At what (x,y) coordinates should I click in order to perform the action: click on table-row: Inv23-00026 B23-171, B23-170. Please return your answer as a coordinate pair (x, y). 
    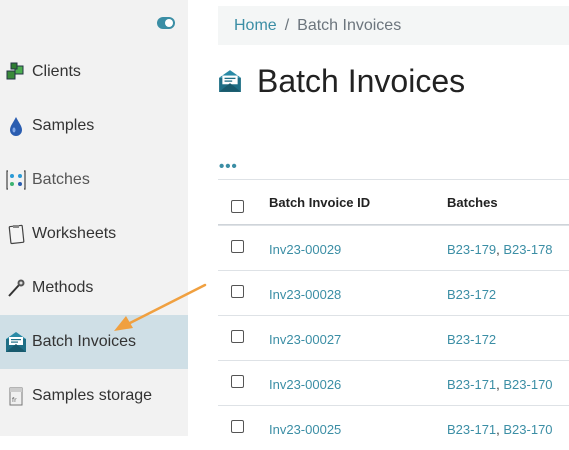
    Looking at the image, I should click on (393, 382).